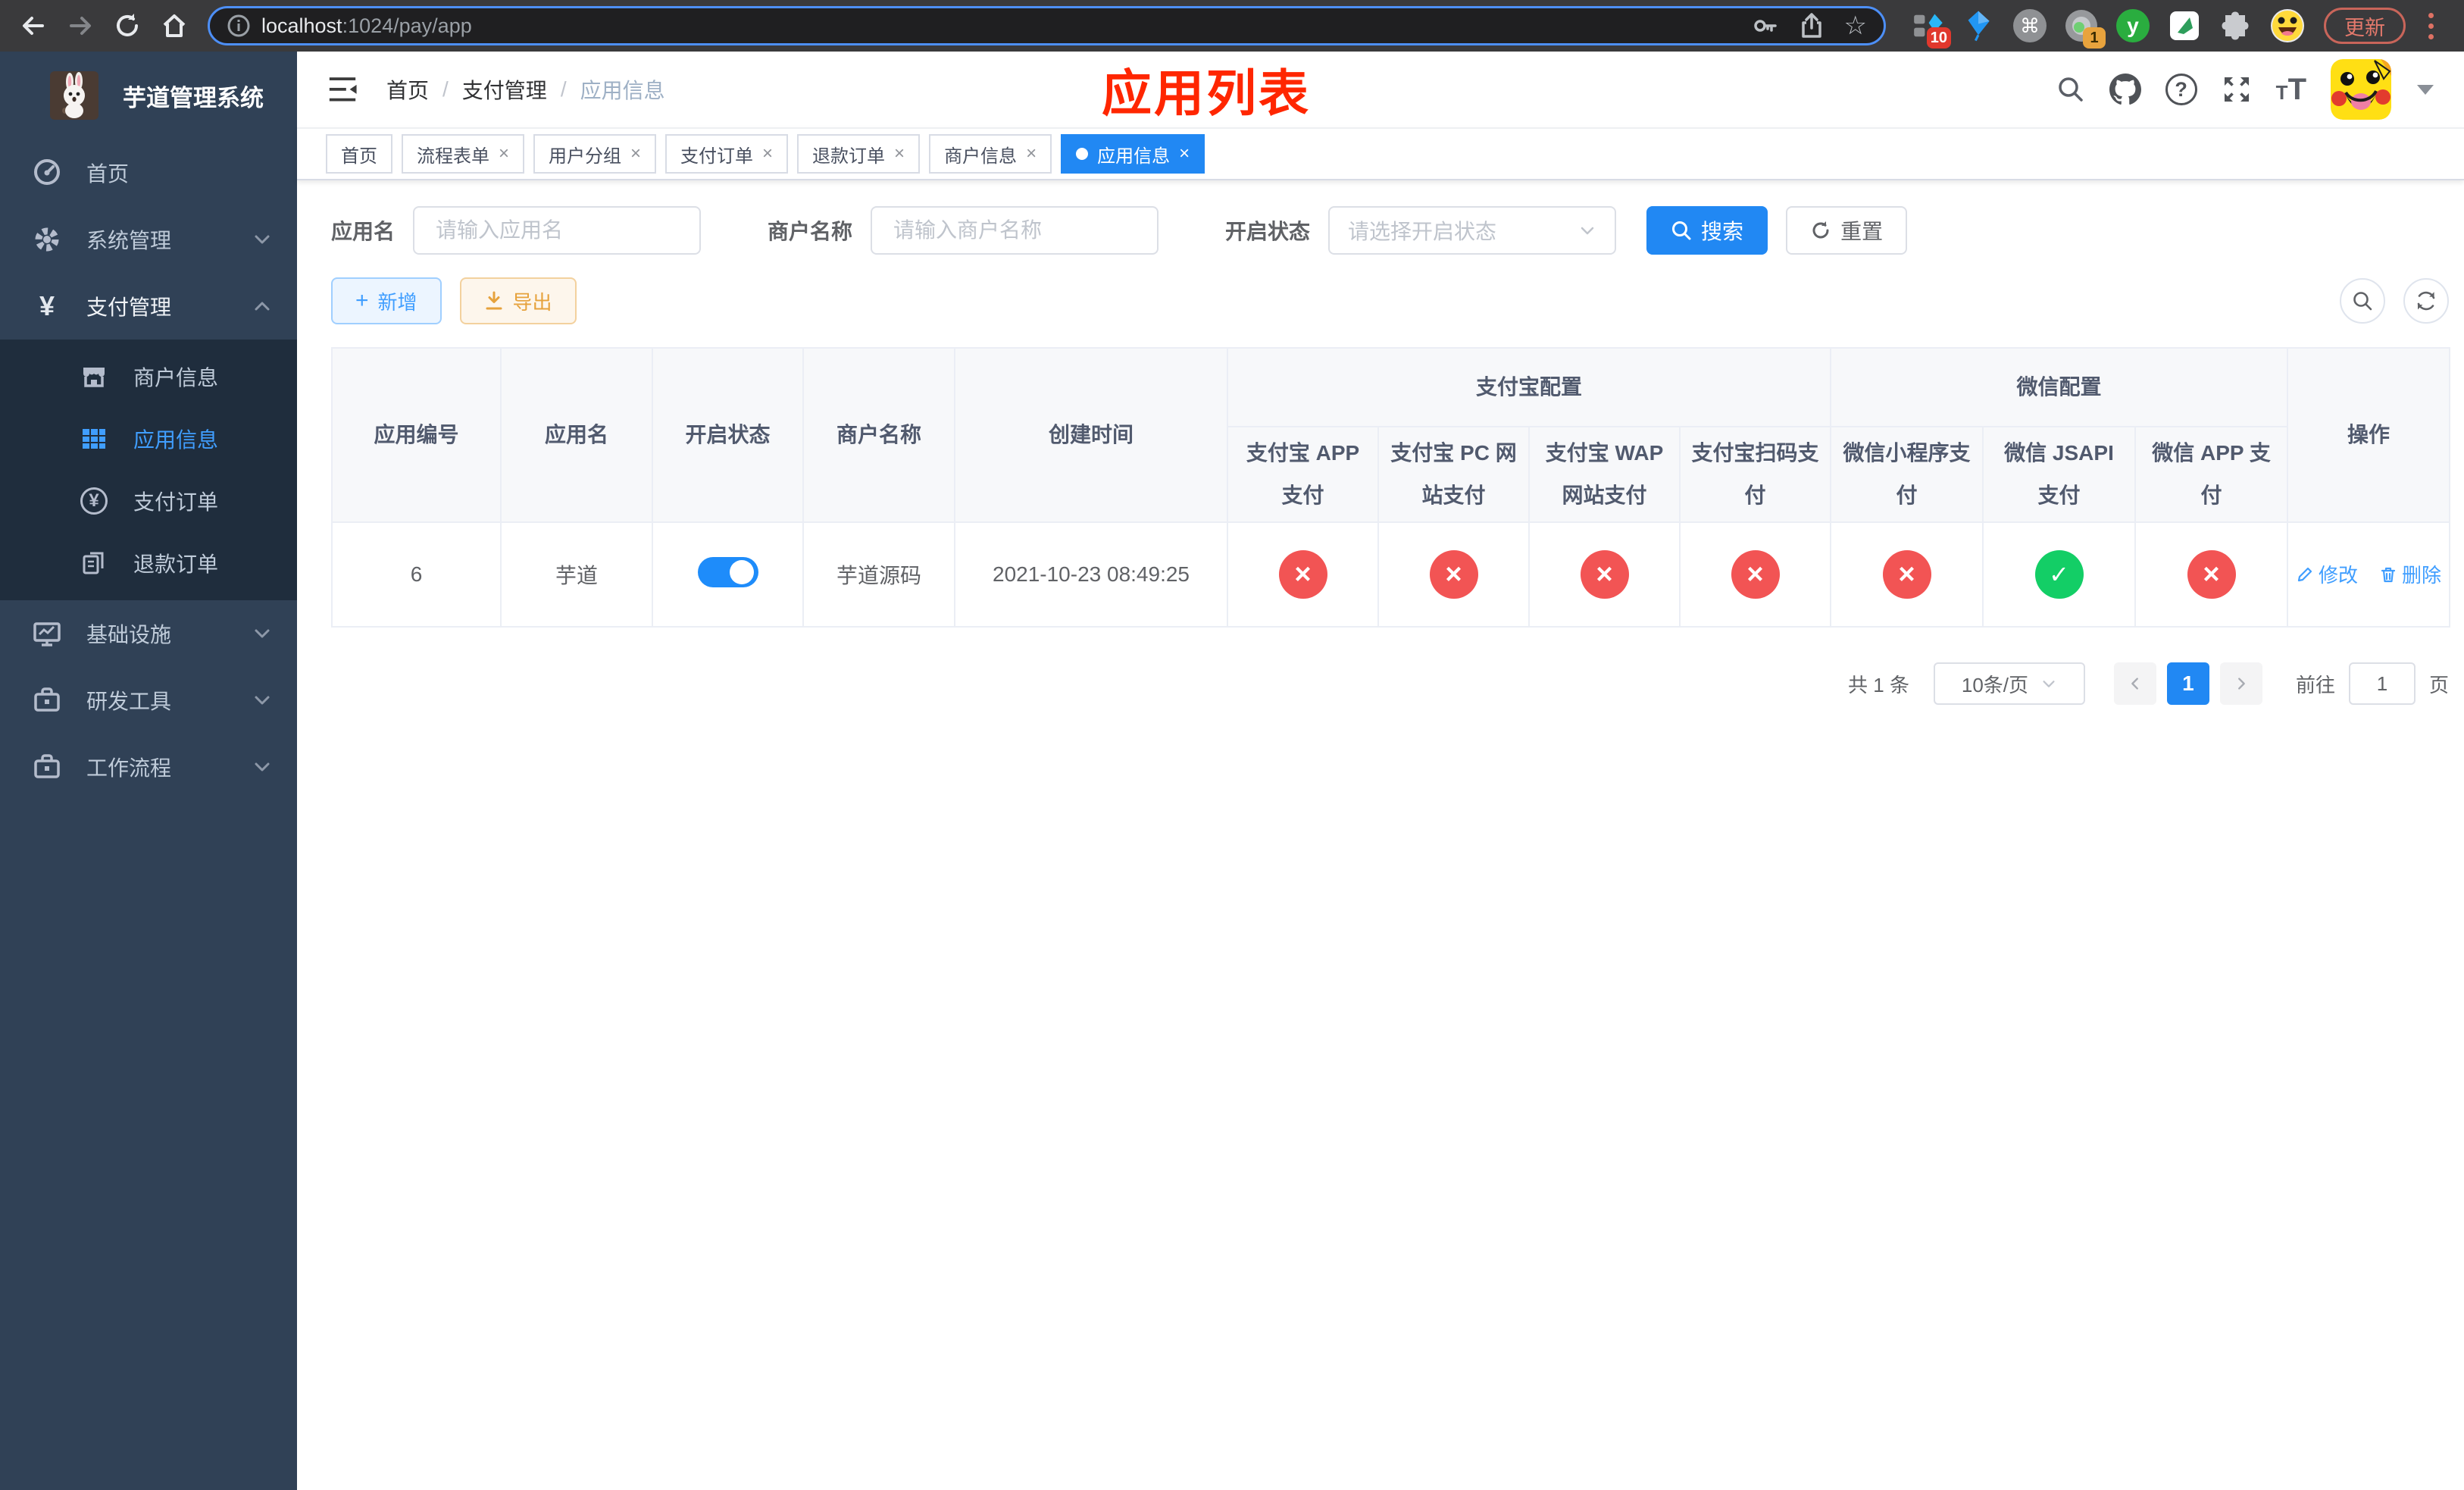 Image resolution: width=2464 pixels, height=1490 pixels. Describe the element at coordinates (2187, 684) in the screenshot. I see `page-number-1: 1` at that location.